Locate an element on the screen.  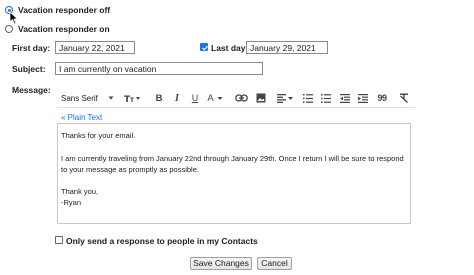
first-day-field: January 22, 2021 is located at coordinates (95, 47).